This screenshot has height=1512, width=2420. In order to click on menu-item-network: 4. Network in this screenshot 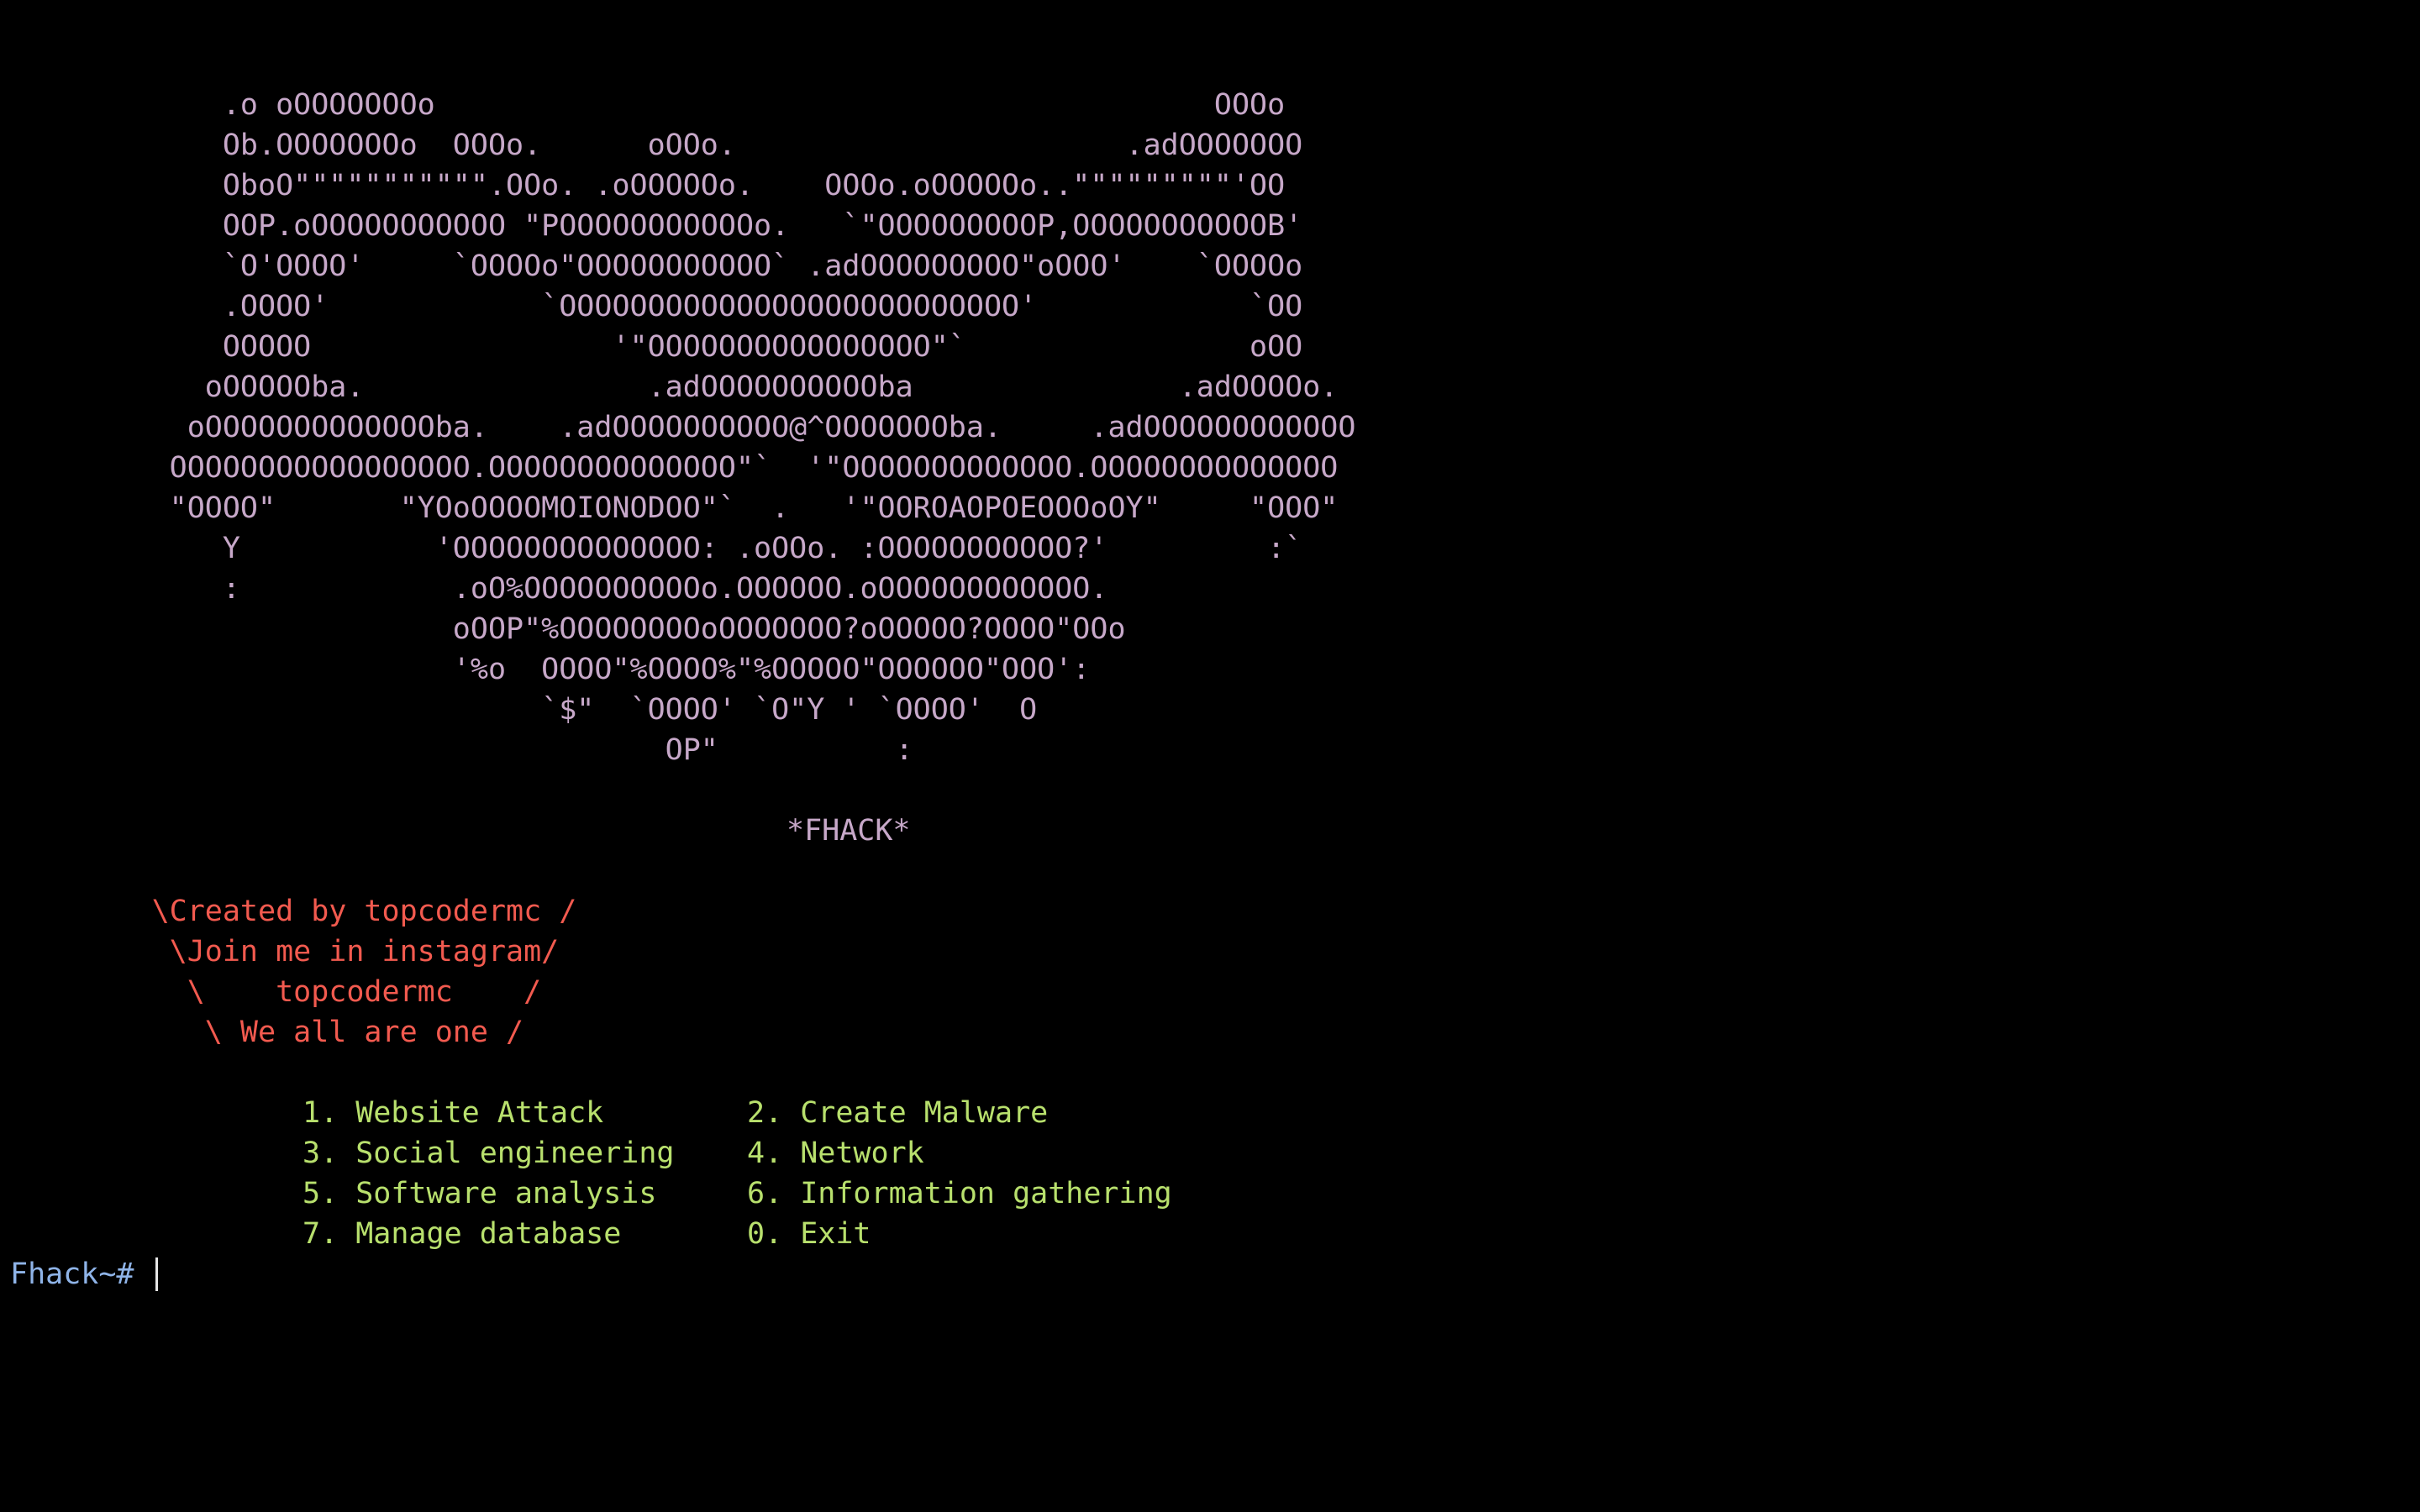, I will do `click(835, 1153)`.